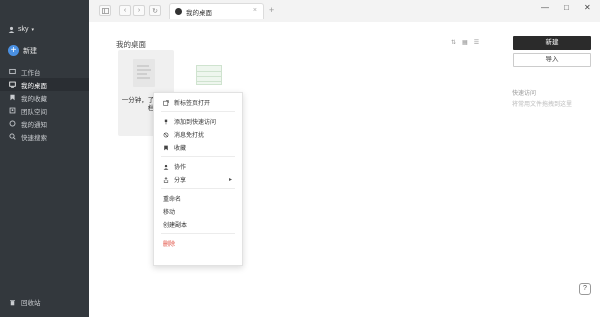 The width and height of the screenshot is (600, 317). Describe the element at coordinates (34, 99) in the screenshot. I see `sidebar-item-label: 我的收藏` at that location.